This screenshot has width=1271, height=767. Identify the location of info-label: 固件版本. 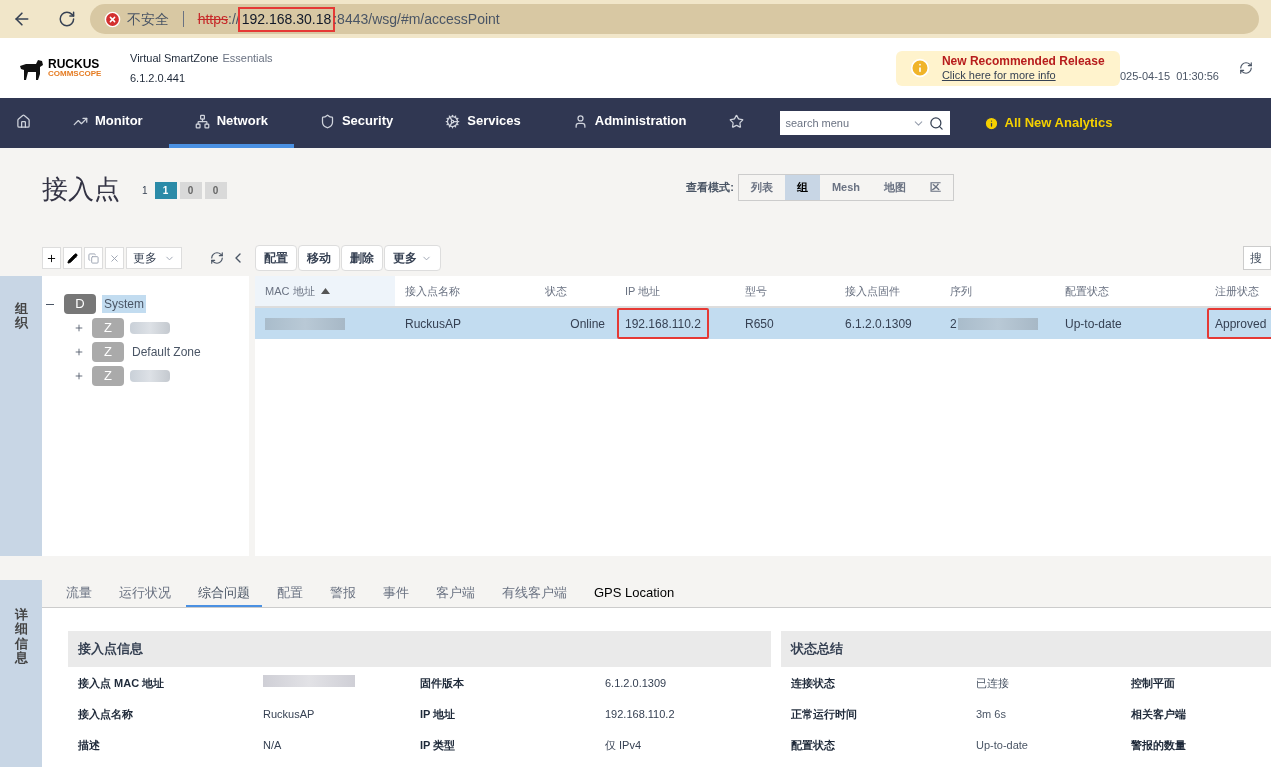
(442, 684).